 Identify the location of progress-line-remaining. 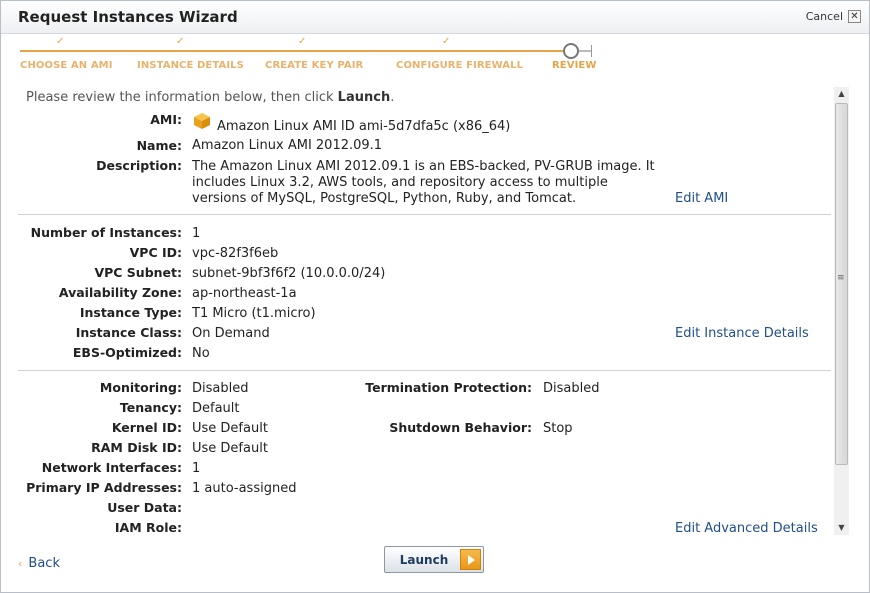
(585, 51).